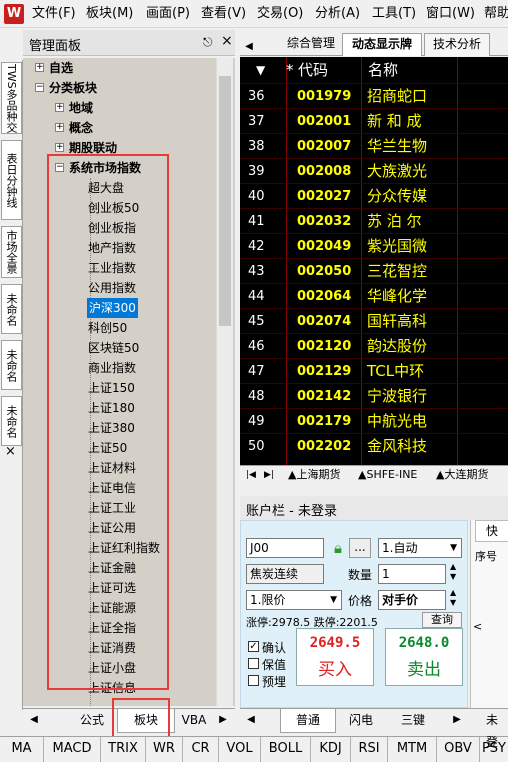 The image size is (508, 762). I want to click on stock-code: 002179, so click(324, 421).